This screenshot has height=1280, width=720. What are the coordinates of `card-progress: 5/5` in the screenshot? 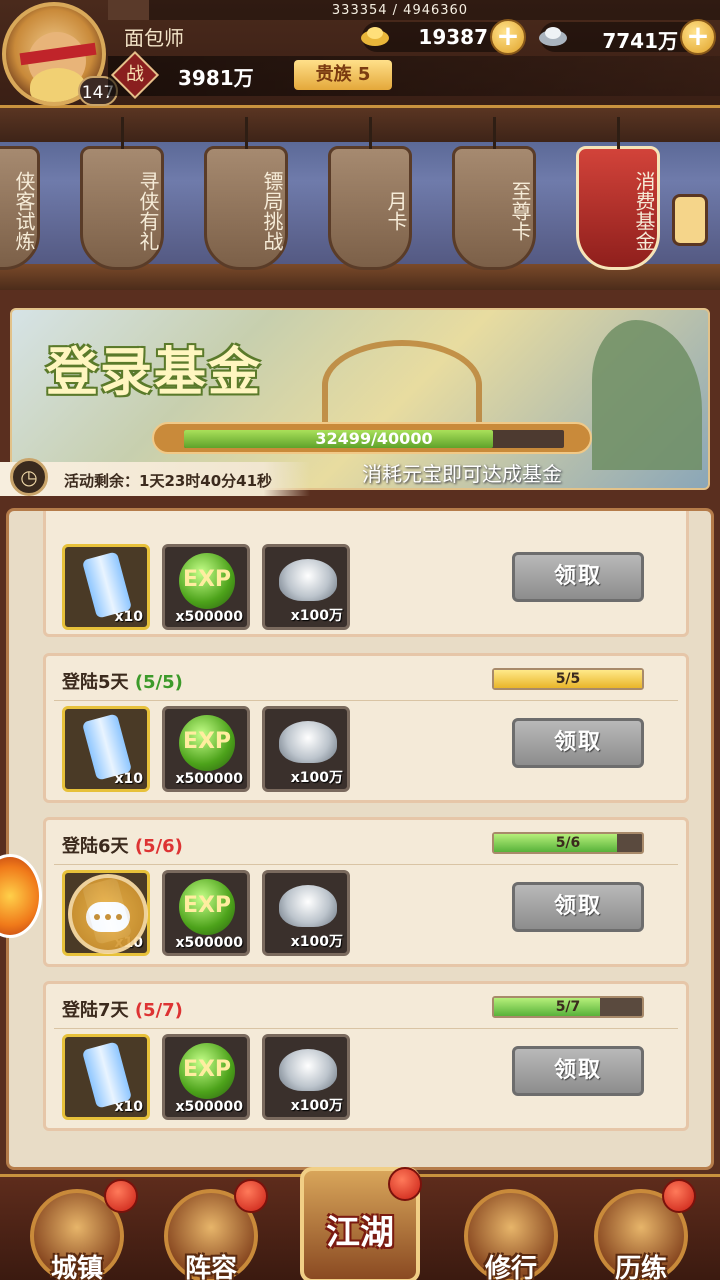 It's located at (568, 679).